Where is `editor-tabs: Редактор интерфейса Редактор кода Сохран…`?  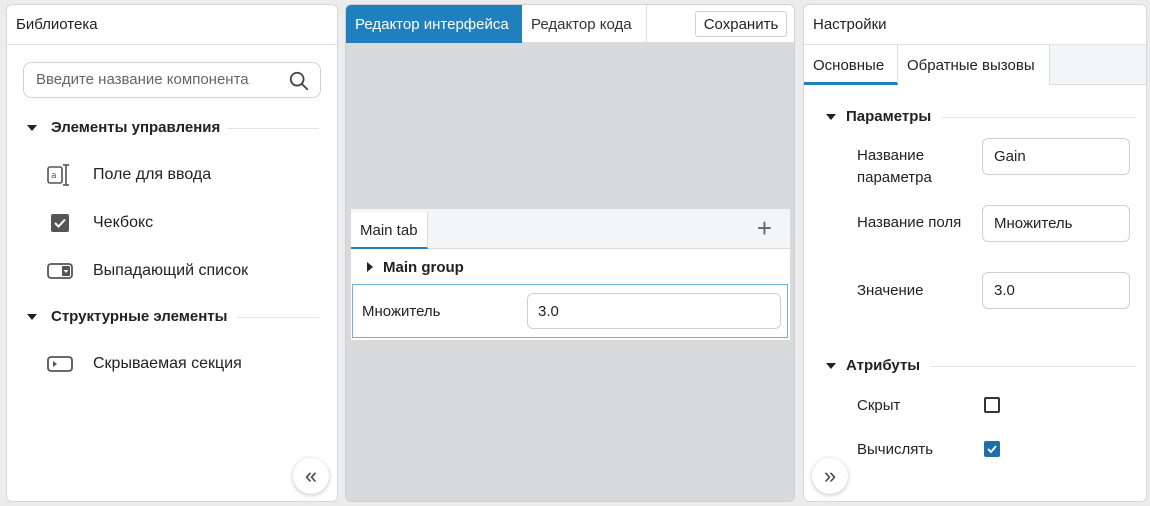
editor-tabs: Редактор интерфейса Редактор кода Сохран… is located at coordinates (570, 24).